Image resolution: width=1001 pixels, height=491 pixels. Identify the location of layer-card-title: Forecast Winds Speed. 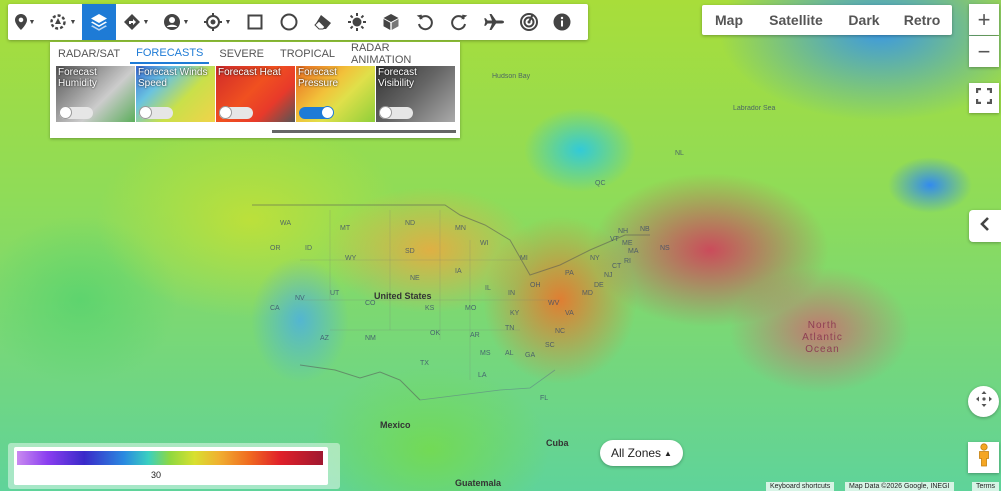
(173, 78).